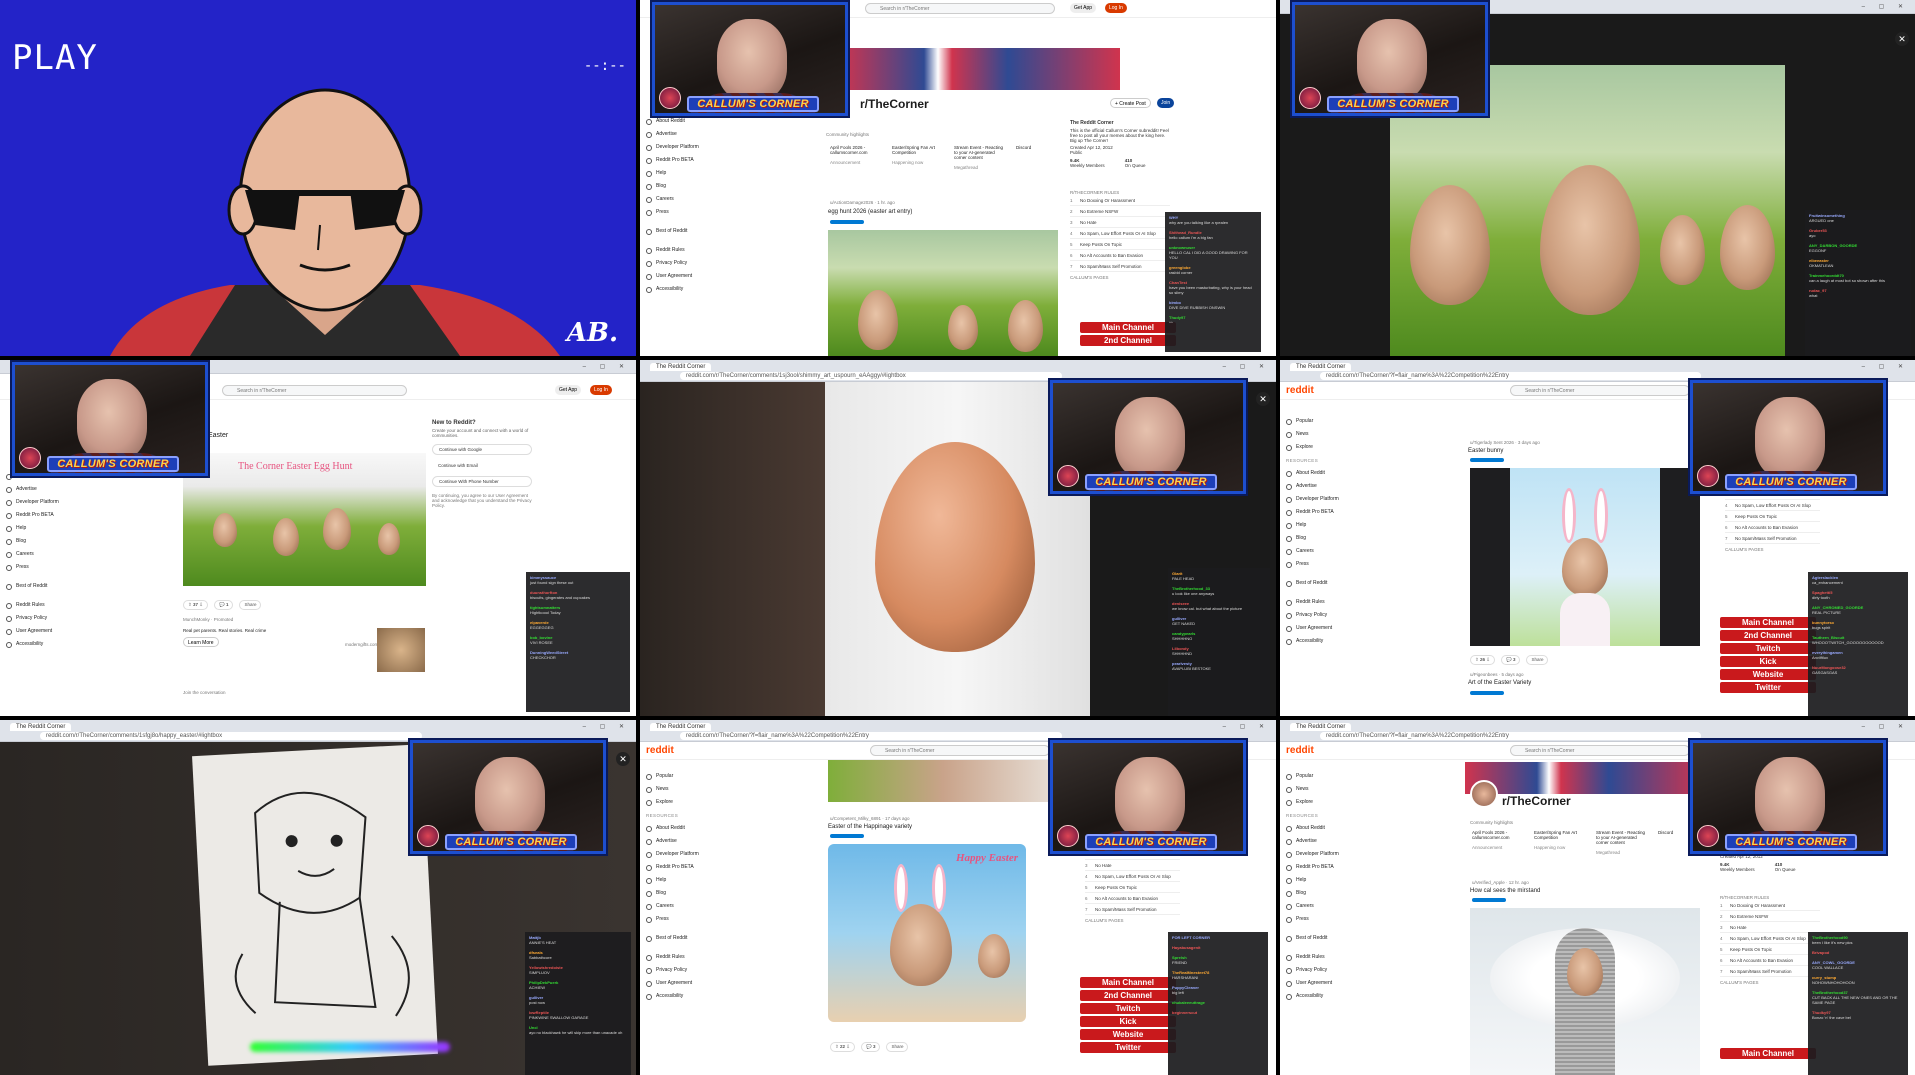 This screenshot has width=1915, height=1075. What do you see at coordinates (1768, 635) in the screenshot?
I see `second-channel-button: 2nd Channel` at bounding box center [1768, 635].